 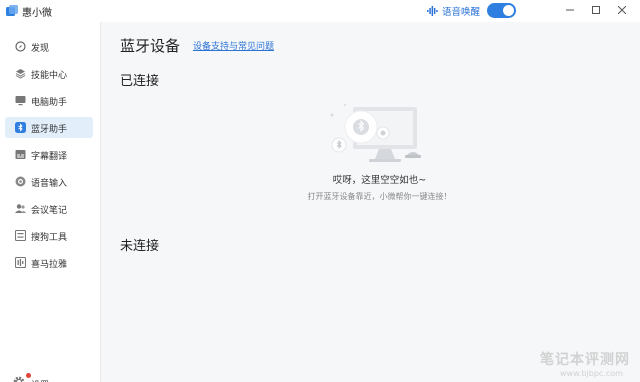 I want to click on bluetooth-icon, so click(x=20, y=127).